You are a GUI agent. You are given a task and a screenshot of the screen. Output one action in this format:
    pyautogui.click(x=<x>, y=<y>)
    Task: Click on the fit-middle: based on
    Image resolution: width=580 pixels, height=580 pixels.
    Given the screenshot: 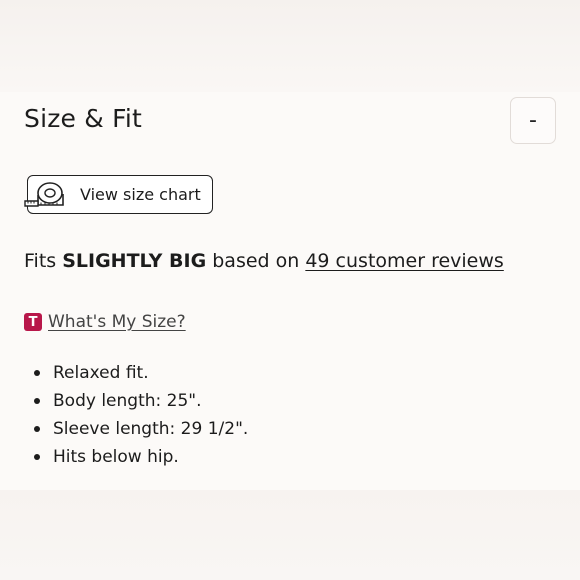 What is the action you would take?
    pyautogui.click(x=256, y=261)
    